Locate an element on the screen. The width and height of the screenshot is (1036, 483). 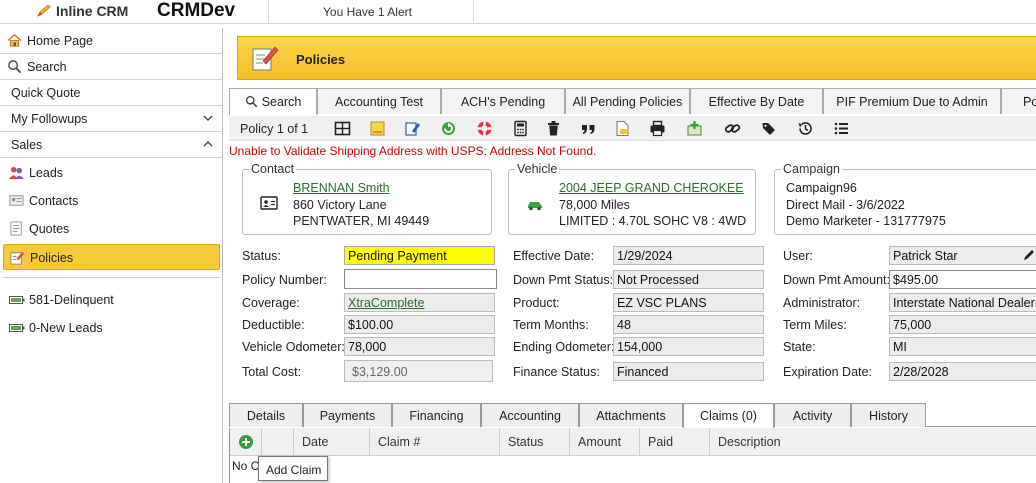
tab-attachments: Attachments is located at coordinates (631, 415).